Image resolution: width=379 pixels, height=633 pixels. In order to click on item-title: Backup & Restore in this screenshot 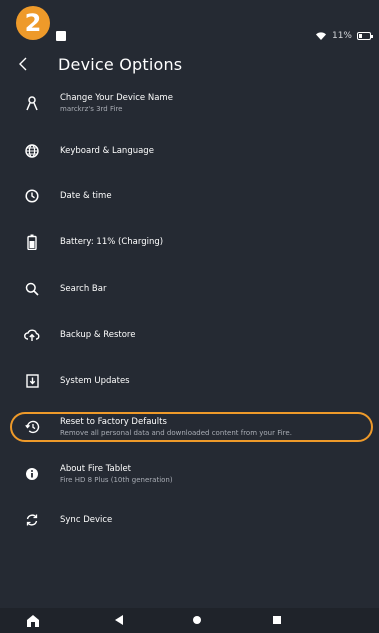, I will do `click(98, 335)`.